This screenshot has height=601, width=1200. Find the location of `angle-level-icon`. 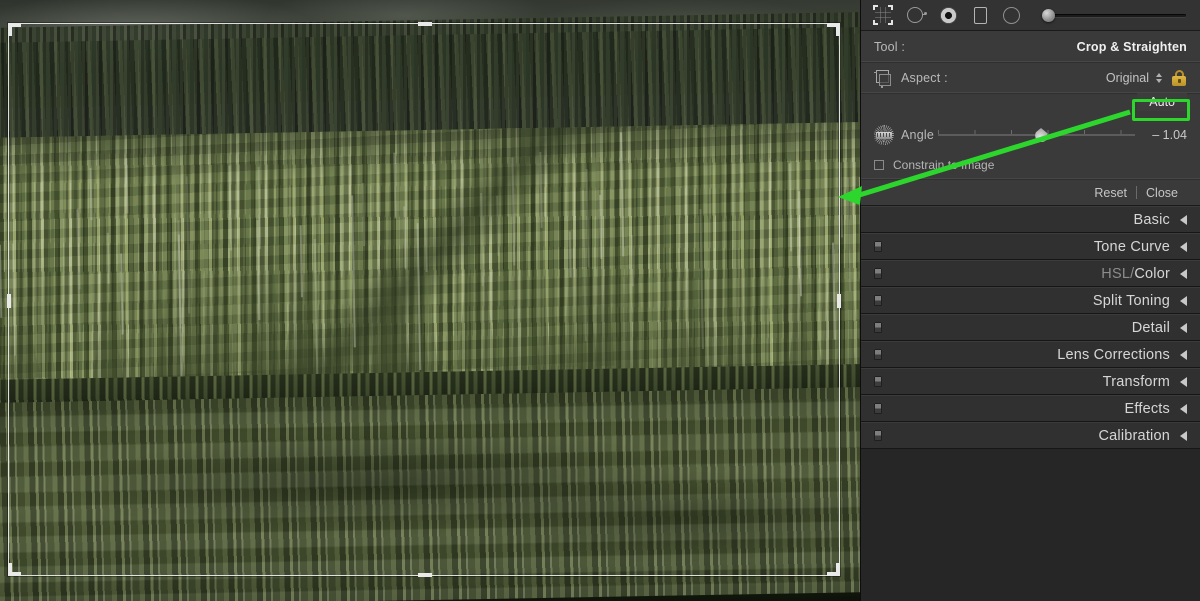

angle-level-icon is located at coordinates (884, 135).